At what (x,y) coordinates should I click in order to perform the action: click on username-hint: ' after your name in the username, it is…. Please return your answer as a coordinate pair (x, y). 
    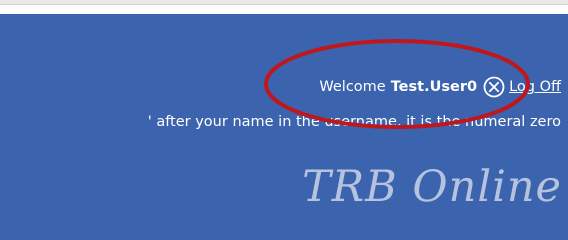
    Looking at the image, I should click on (354, 122).